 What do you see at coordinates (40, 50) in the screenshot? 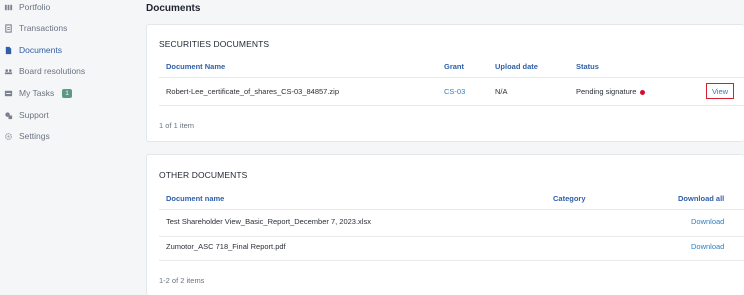
I see `sidebar-item-label: Documents` at bounding box center [40, 50].